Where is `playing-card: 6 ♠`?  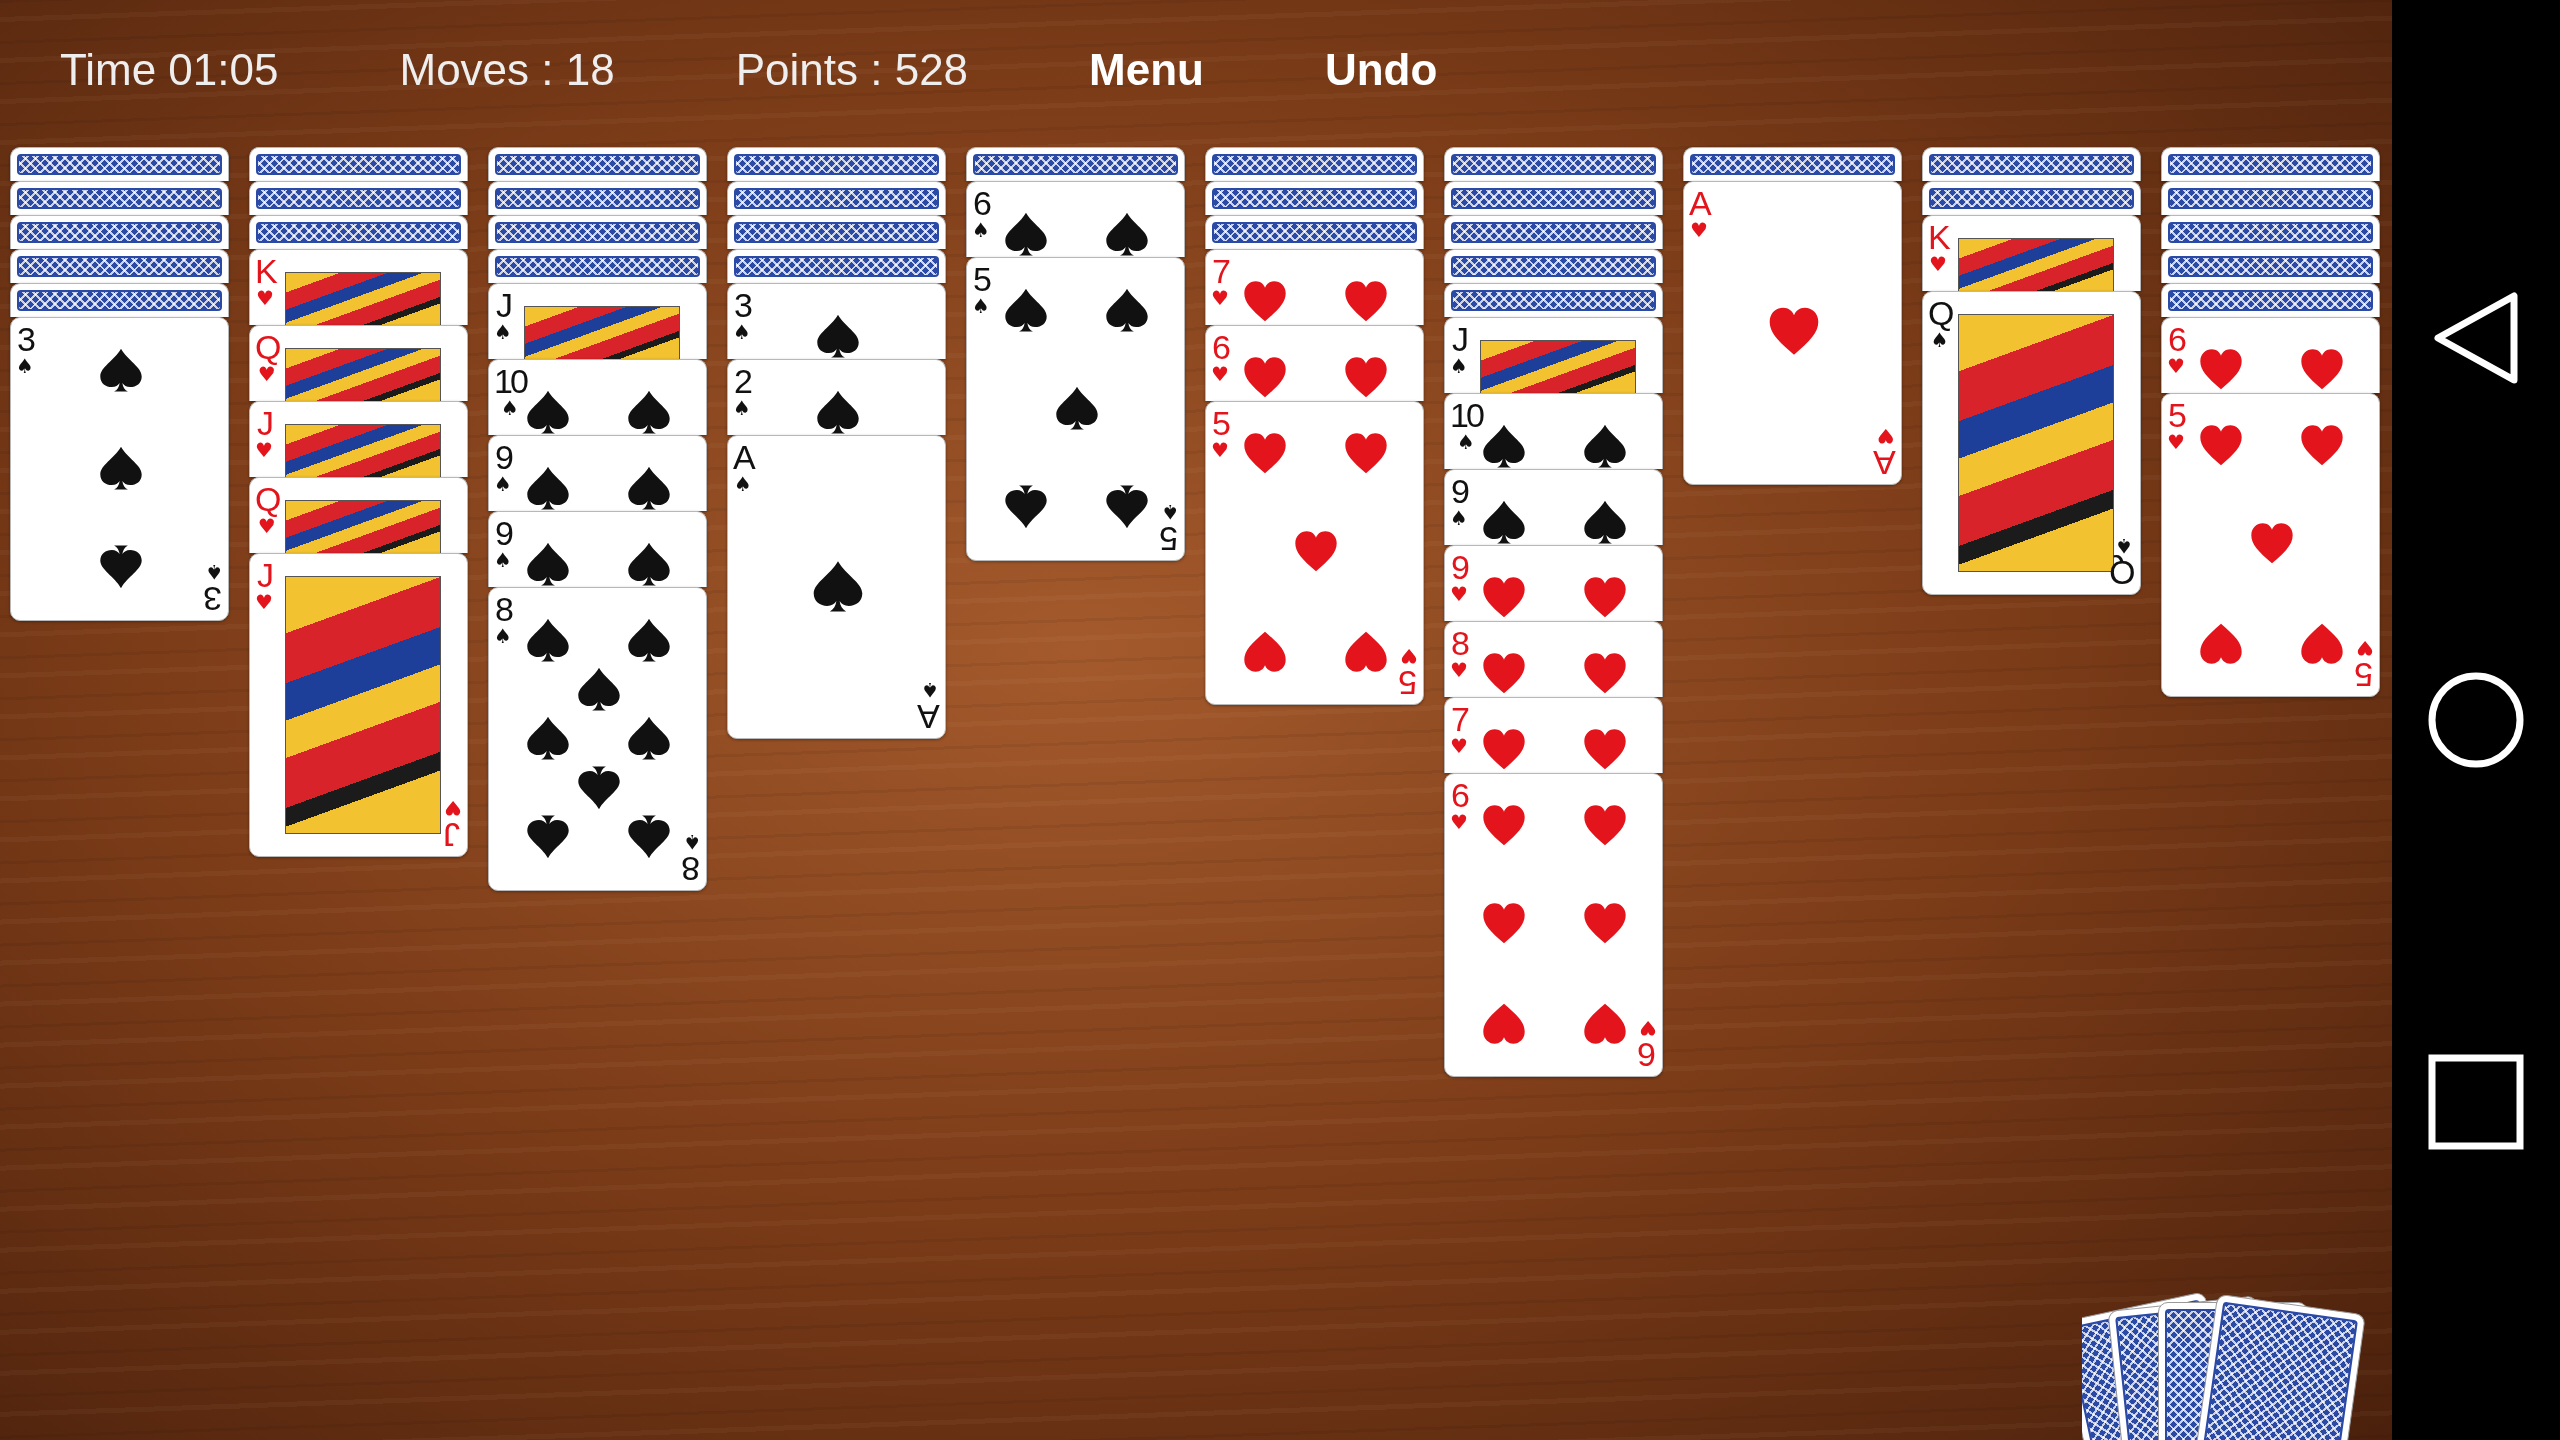
playing-card: 6 ♠ is located at coordinates (1075, 219).